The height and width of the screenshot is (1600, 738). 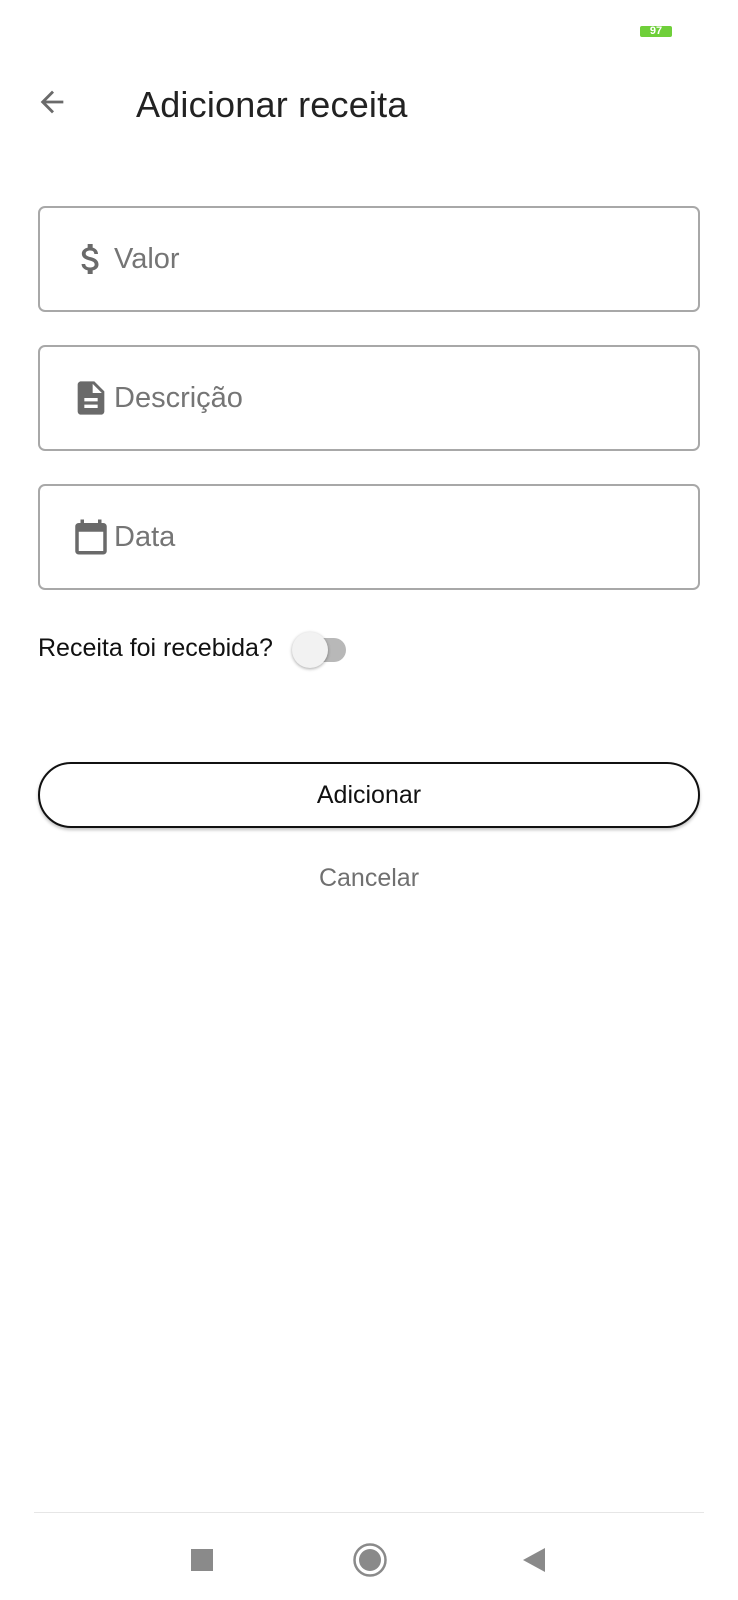 What do you see at coordinates (91, 398) in the screenshot?
I see `document-icon` at bounding box center [91, 398].